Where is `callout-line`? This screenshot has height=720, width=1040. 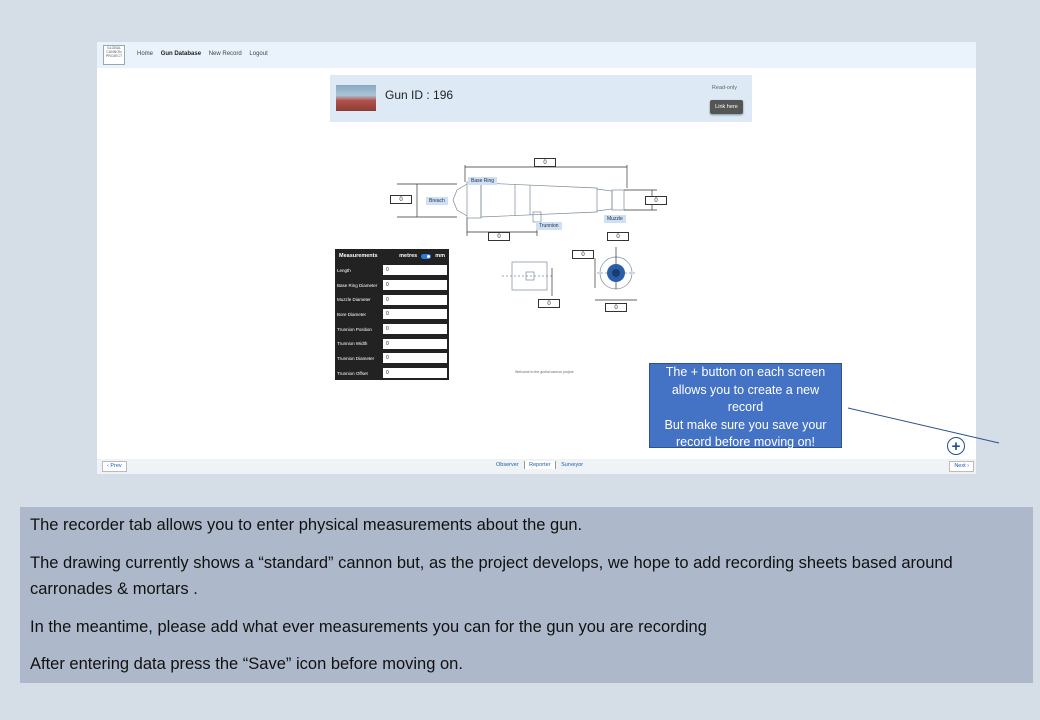
callout-line is located at coordinates (923, 425).